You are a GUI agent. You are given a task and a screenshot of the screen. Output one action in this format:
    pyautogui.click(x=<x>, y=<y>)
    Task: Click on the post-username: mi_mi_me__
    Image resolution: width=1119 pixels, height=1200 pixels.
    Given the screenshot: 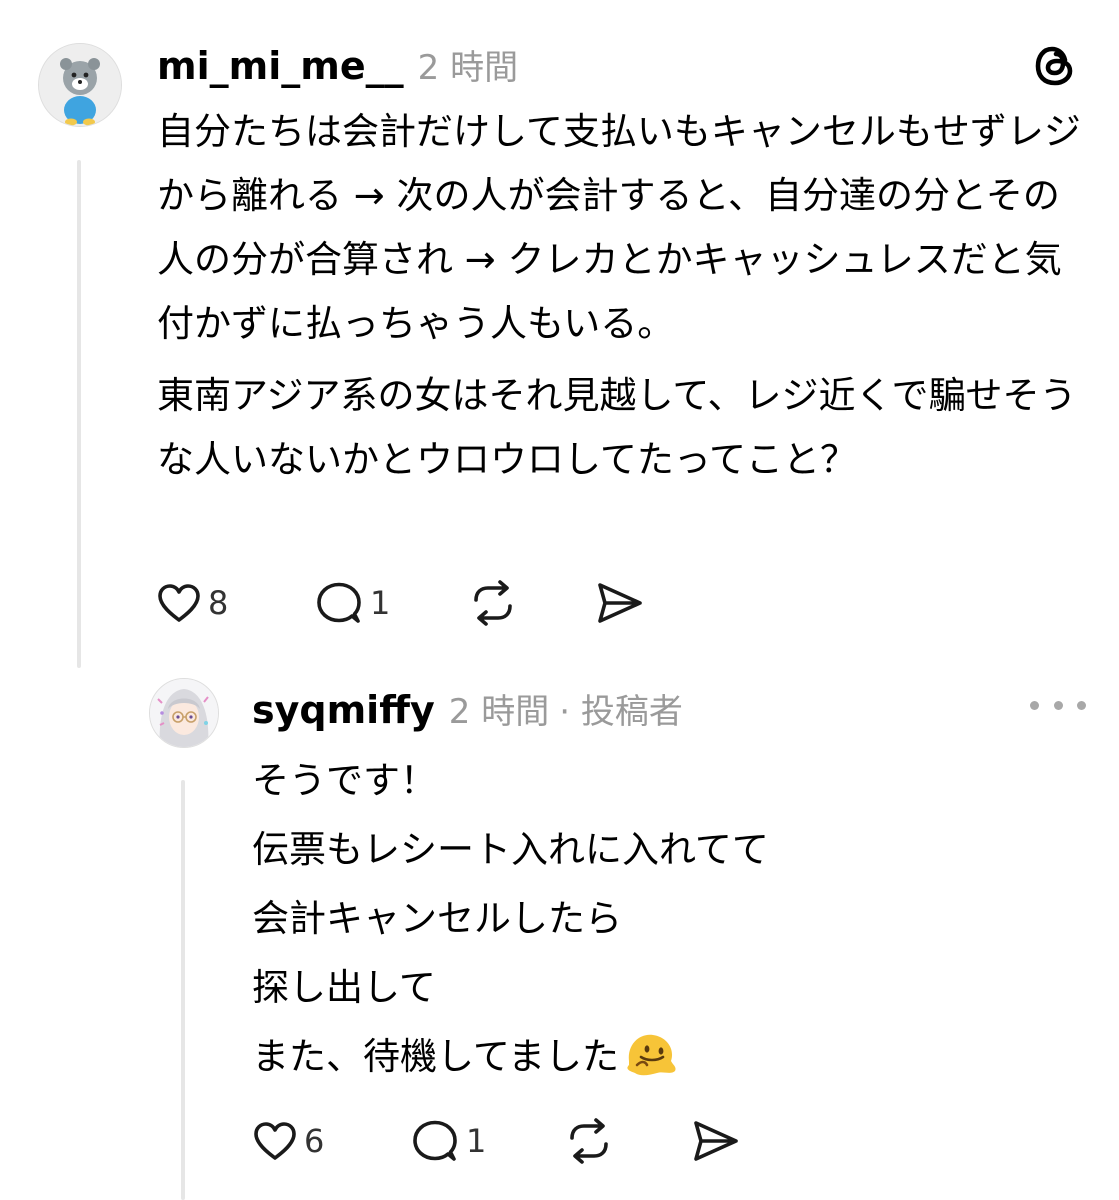 What is the action you would take?
    pyautogui.click(x=280, y=66)
    